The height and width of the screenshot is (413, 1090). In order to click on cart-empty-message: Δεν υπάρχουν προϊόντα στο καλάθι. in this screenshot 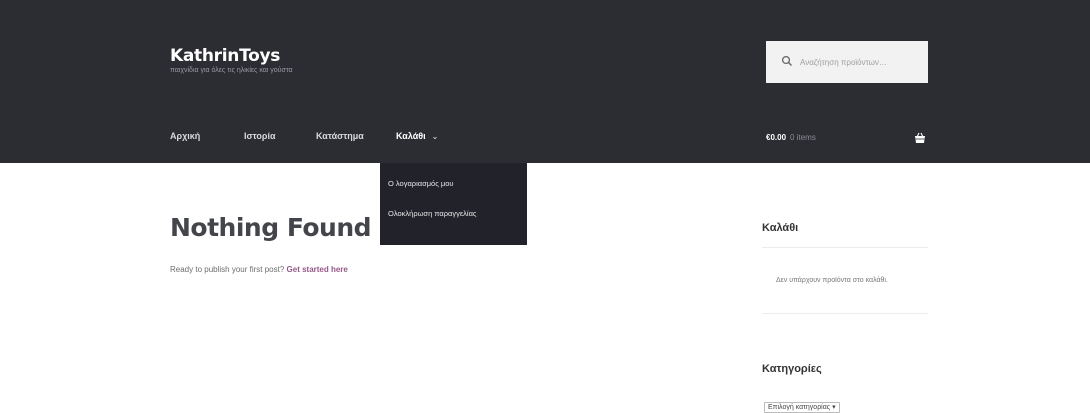, I will do `click(832, 280)`.